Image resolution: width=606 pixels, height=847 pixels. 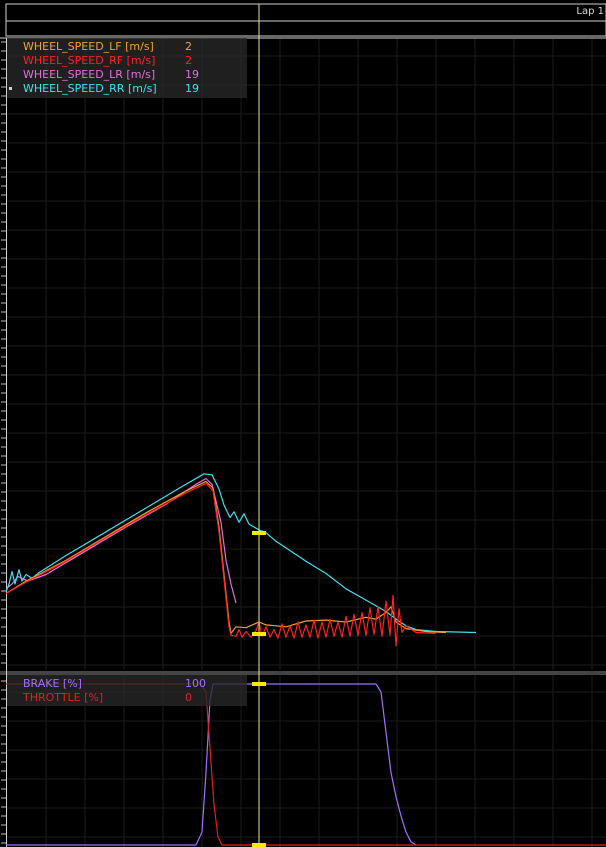 What do you see at coordinates (52, 683) in the screenshot?
I see `legend-label: BRAKE [%]` at bounding box center [52, 683].